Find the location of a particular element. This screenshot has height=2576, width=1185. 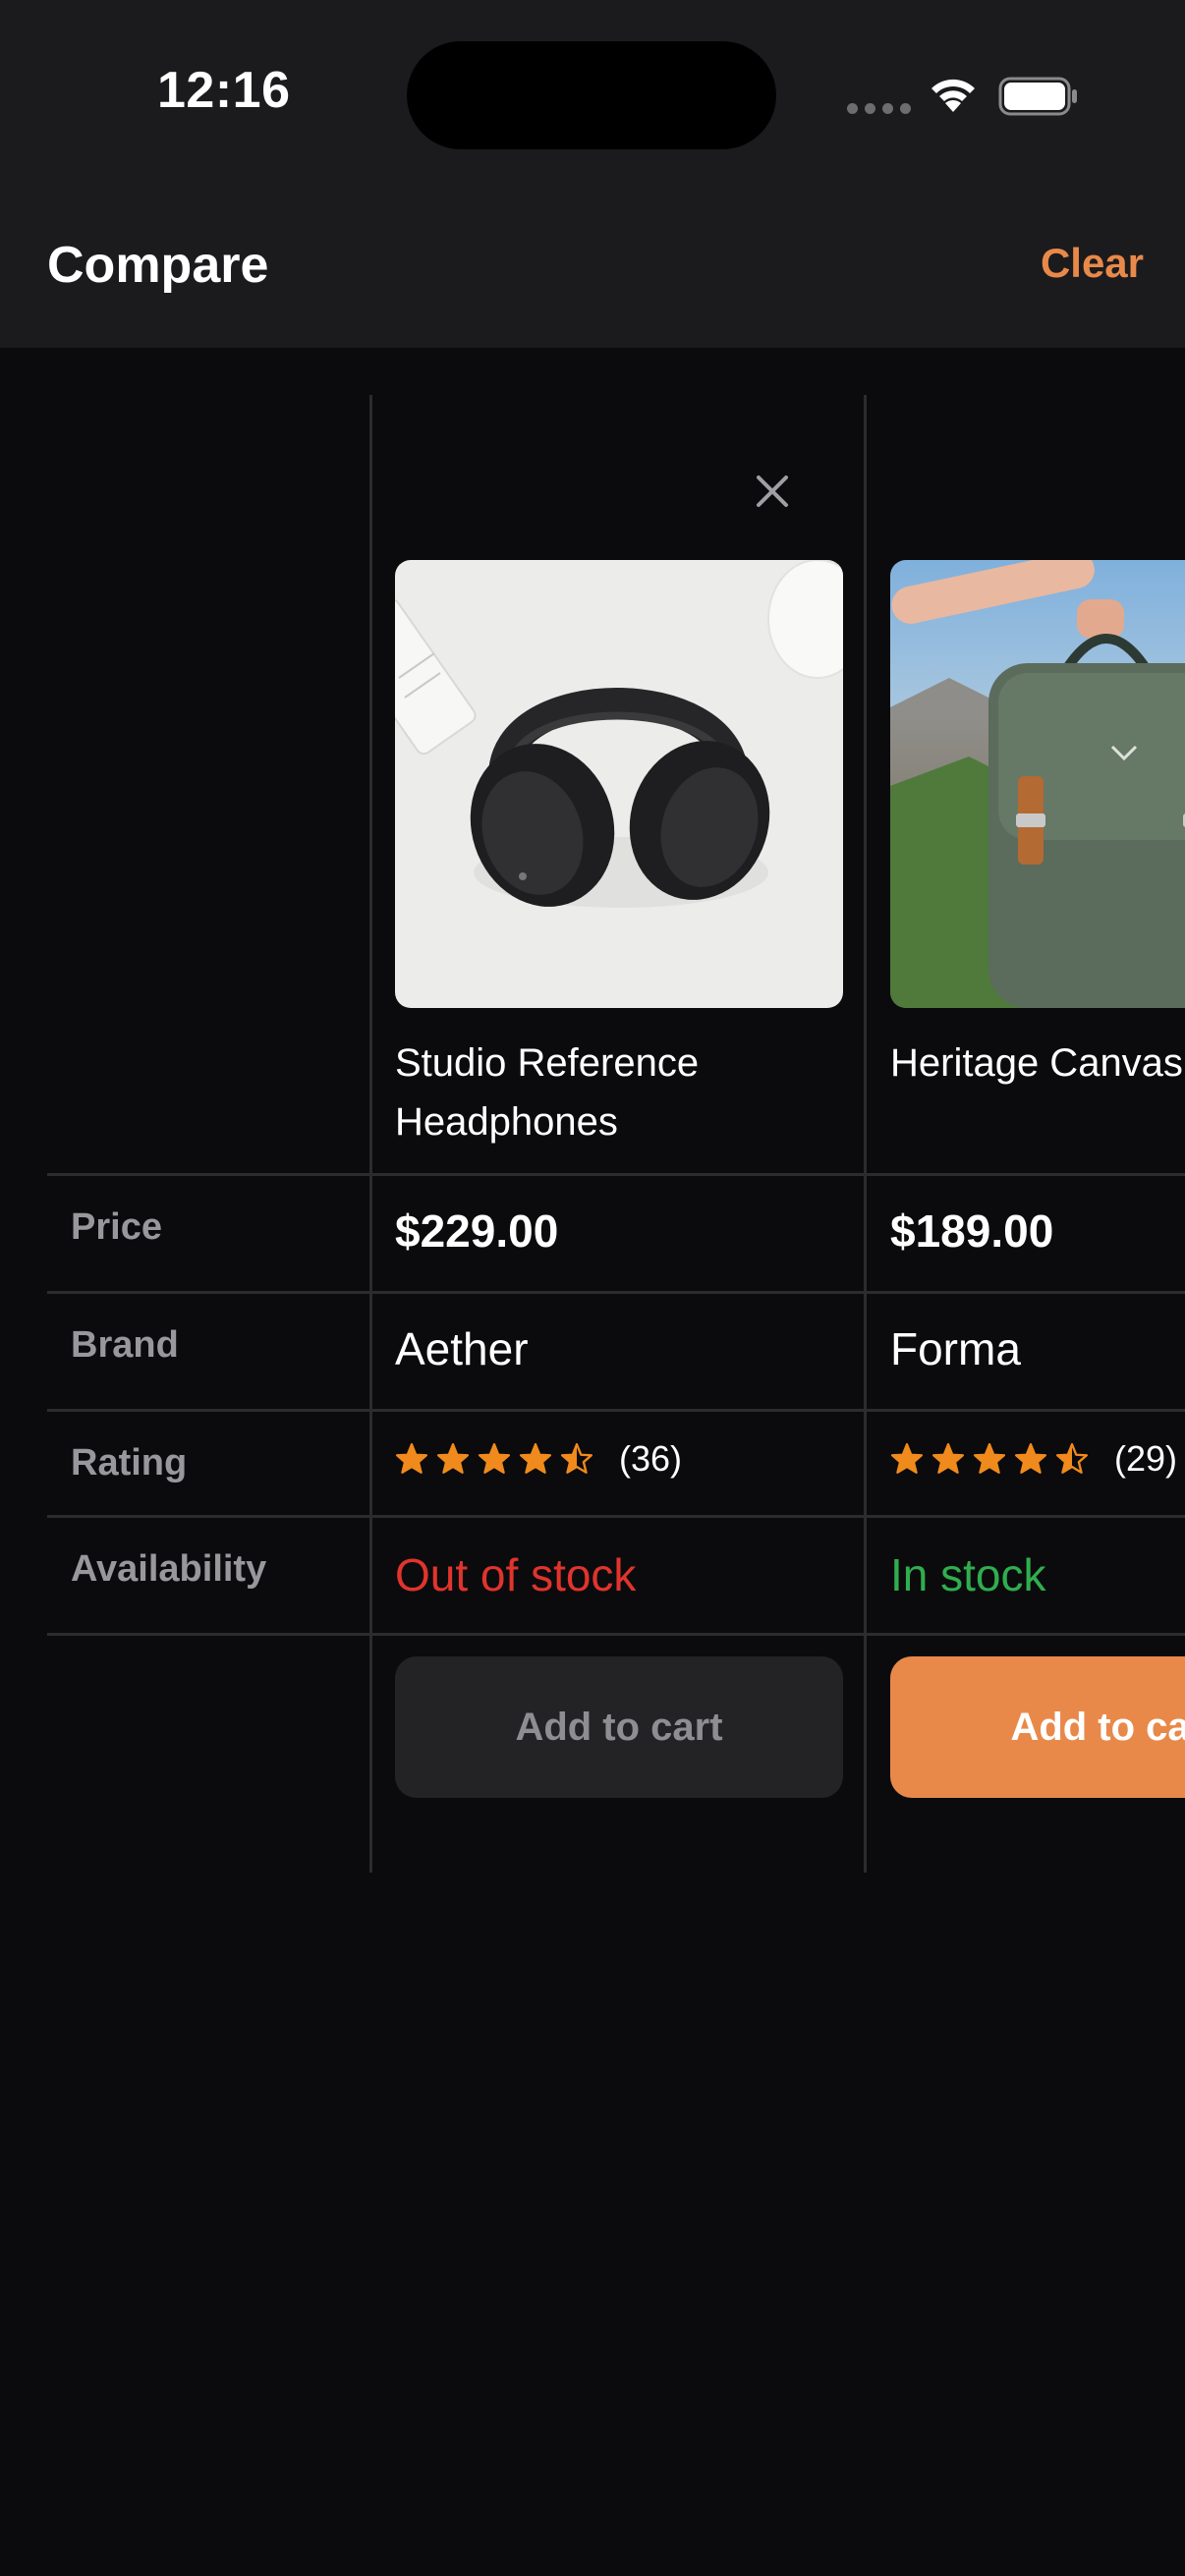

cellular-signal-icon is located at coordinates (879, 108).